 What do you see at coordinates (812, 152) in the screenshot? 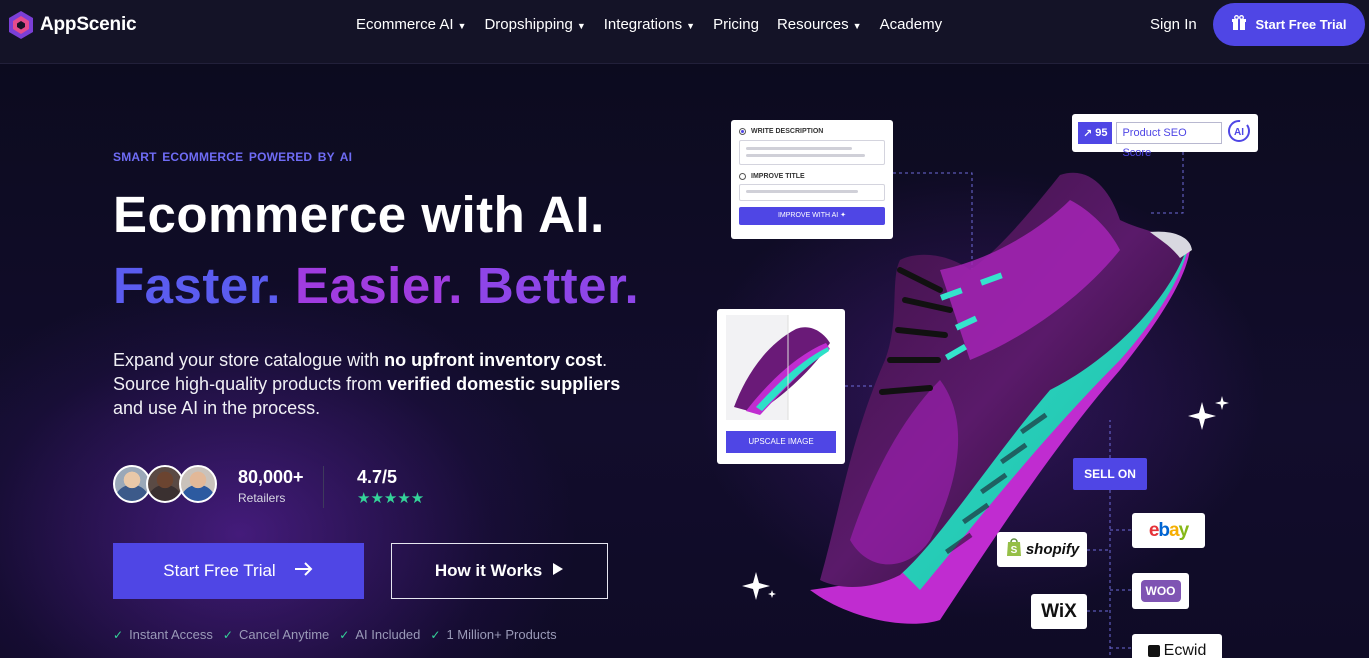
I see `description-field` at bounding box center [812, 152].